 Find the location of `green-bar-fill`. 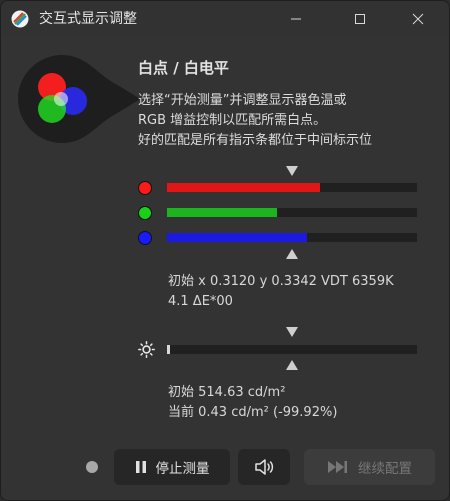

green-bar-fill is located at coordinates (222, 212).